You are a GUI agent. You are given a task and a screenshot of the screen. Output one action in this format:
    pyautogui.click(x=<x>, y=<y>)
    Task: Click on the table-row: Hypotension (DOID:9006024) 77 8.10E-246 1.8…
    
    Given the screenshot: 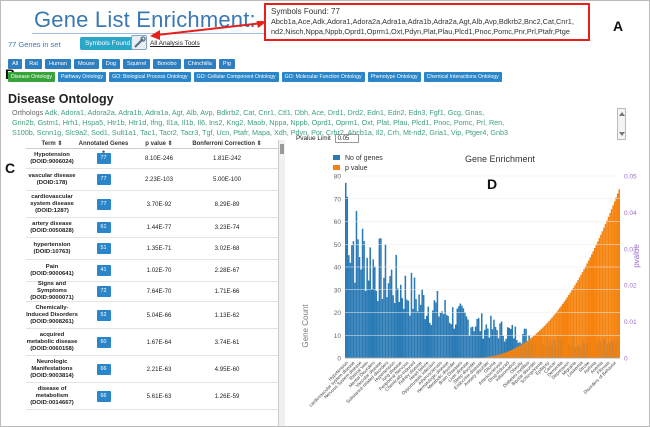 What is the action you would take?
    pyautogui.click(x=152, y=159)
    